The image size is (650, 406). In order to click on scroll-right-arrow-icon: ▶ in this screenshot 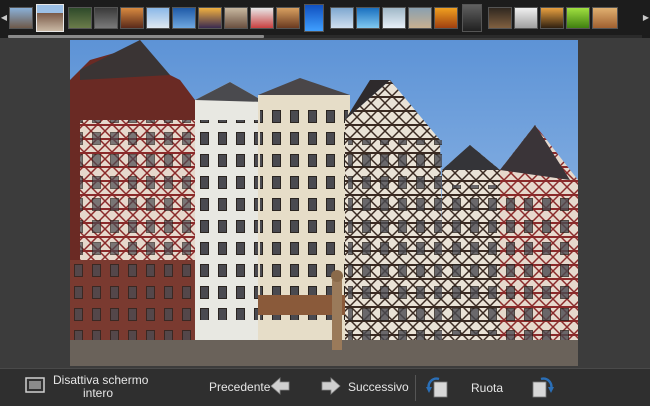, I will do `click(646, 18)`.